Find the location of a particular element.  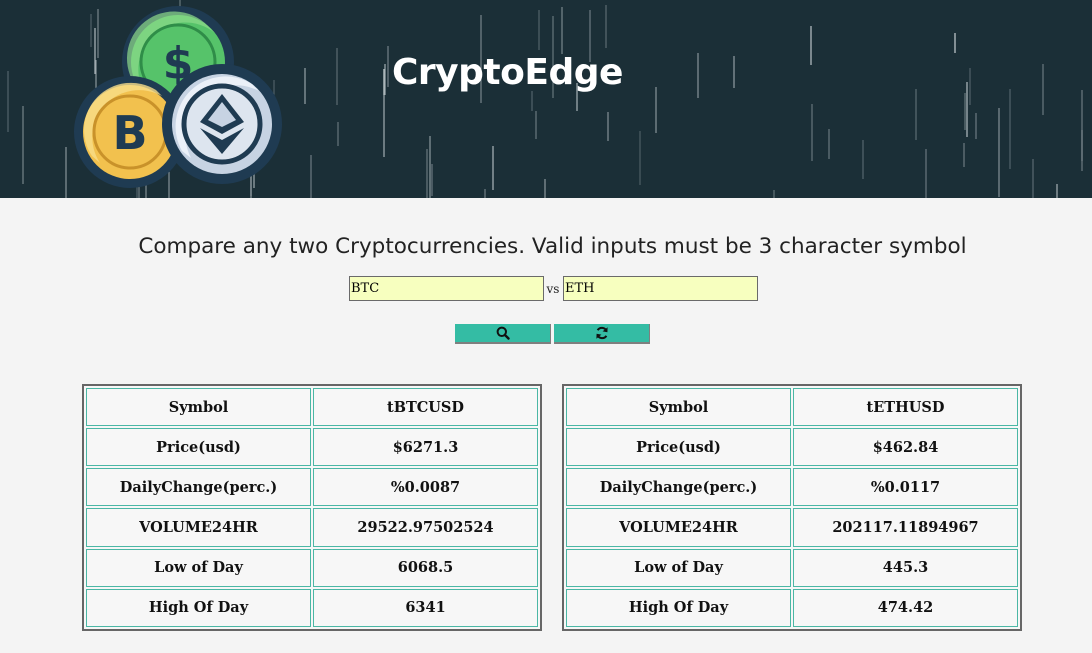

coin1-input is located at coordinates (446, 288).